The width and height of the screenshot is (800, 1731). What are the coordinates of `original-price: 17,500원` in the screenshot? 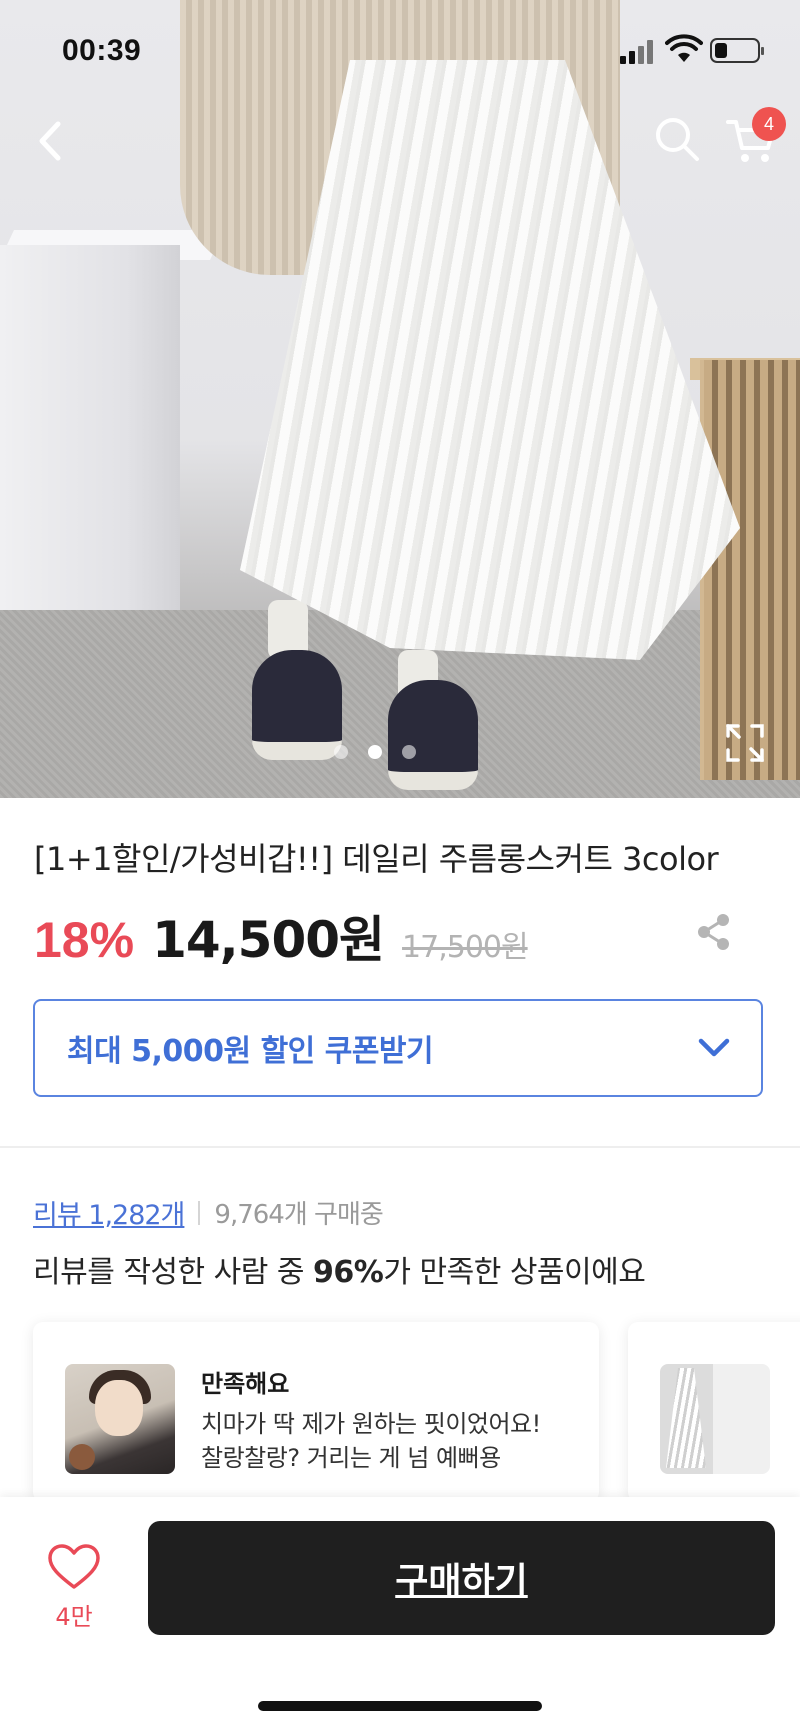 It's located at (465, 947).